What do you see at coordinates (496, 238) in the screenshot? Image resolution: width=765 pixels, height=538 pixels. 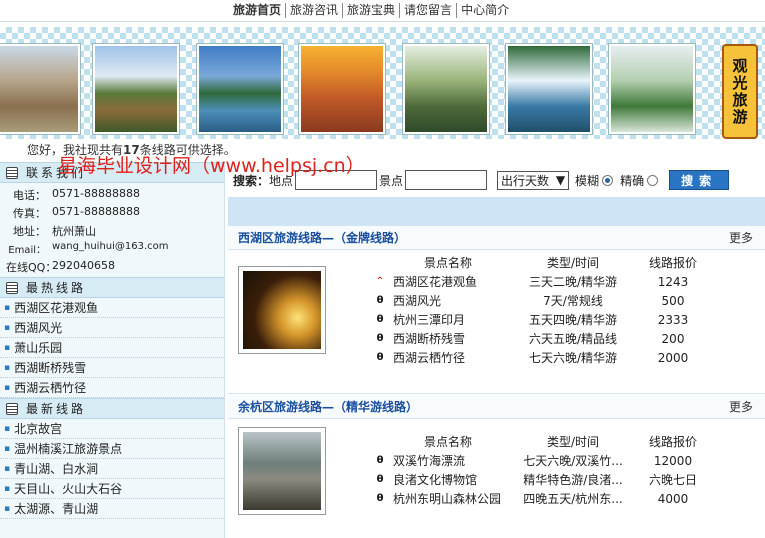 I see `block-header: 西湖区旅游线路—（金牌线路） 更多` at bounding box center [496, 238].